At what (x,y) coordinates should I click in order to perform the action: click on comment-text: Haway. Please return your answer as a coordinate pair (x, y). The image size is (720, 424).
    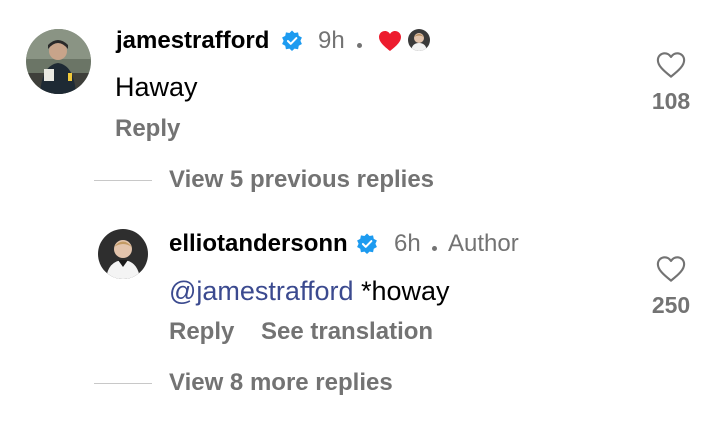
    Looking at the image, I should click on (156, 87).